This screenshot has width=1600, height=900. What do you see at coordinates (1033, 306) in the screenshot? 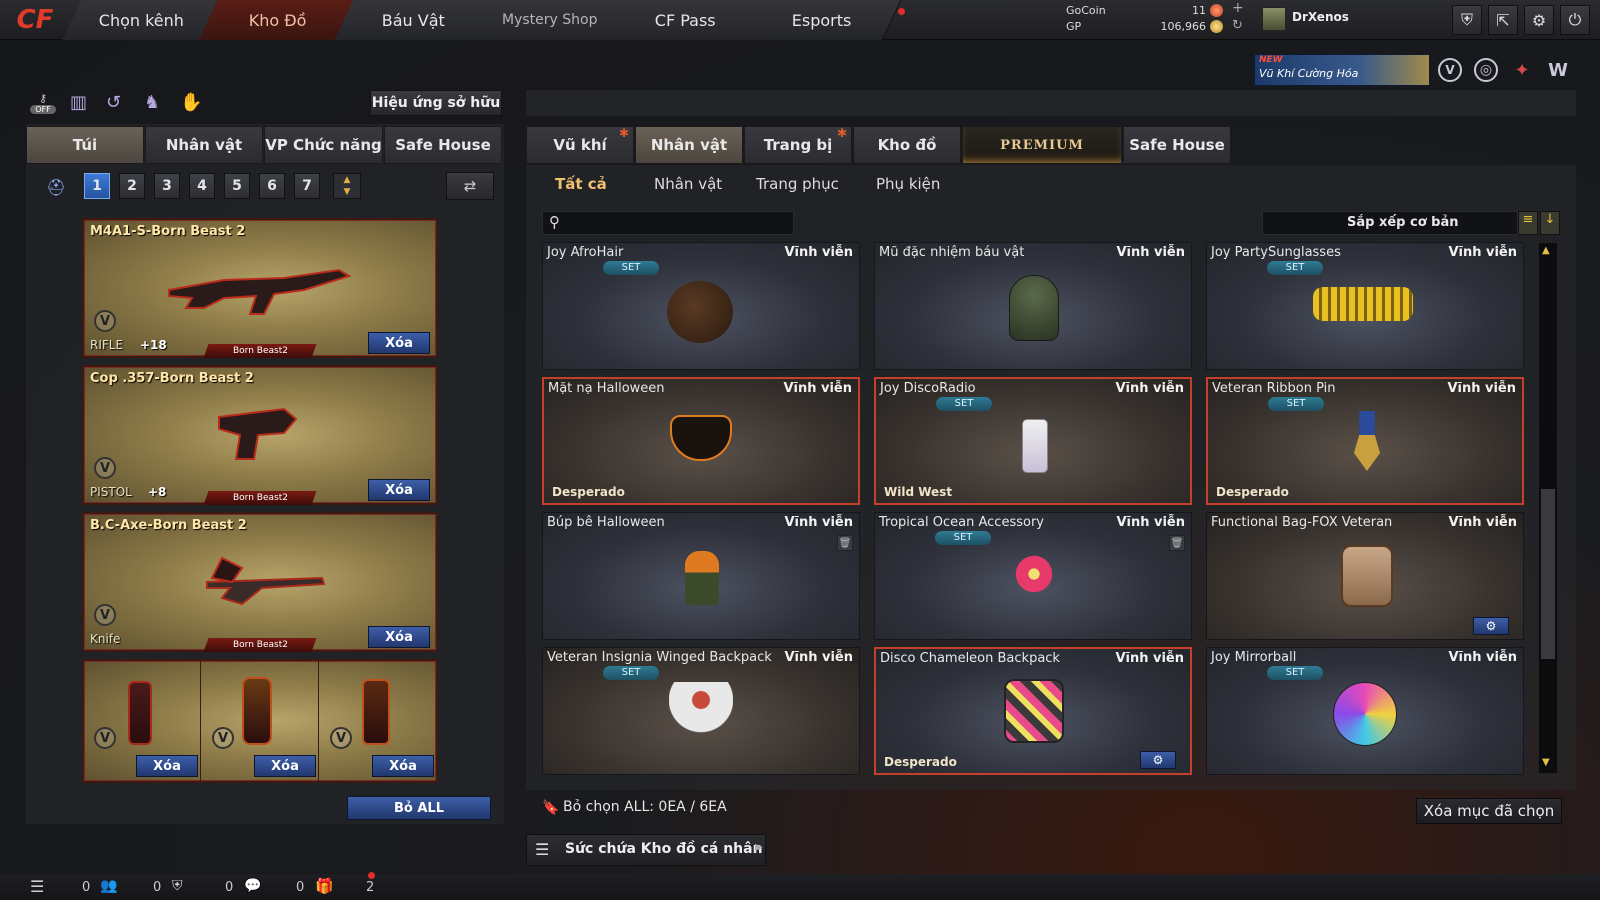
I see `item-card: Mũ đặc nhiệm báu vật Vĩnh viễn` at bounding box center [1033, 306].